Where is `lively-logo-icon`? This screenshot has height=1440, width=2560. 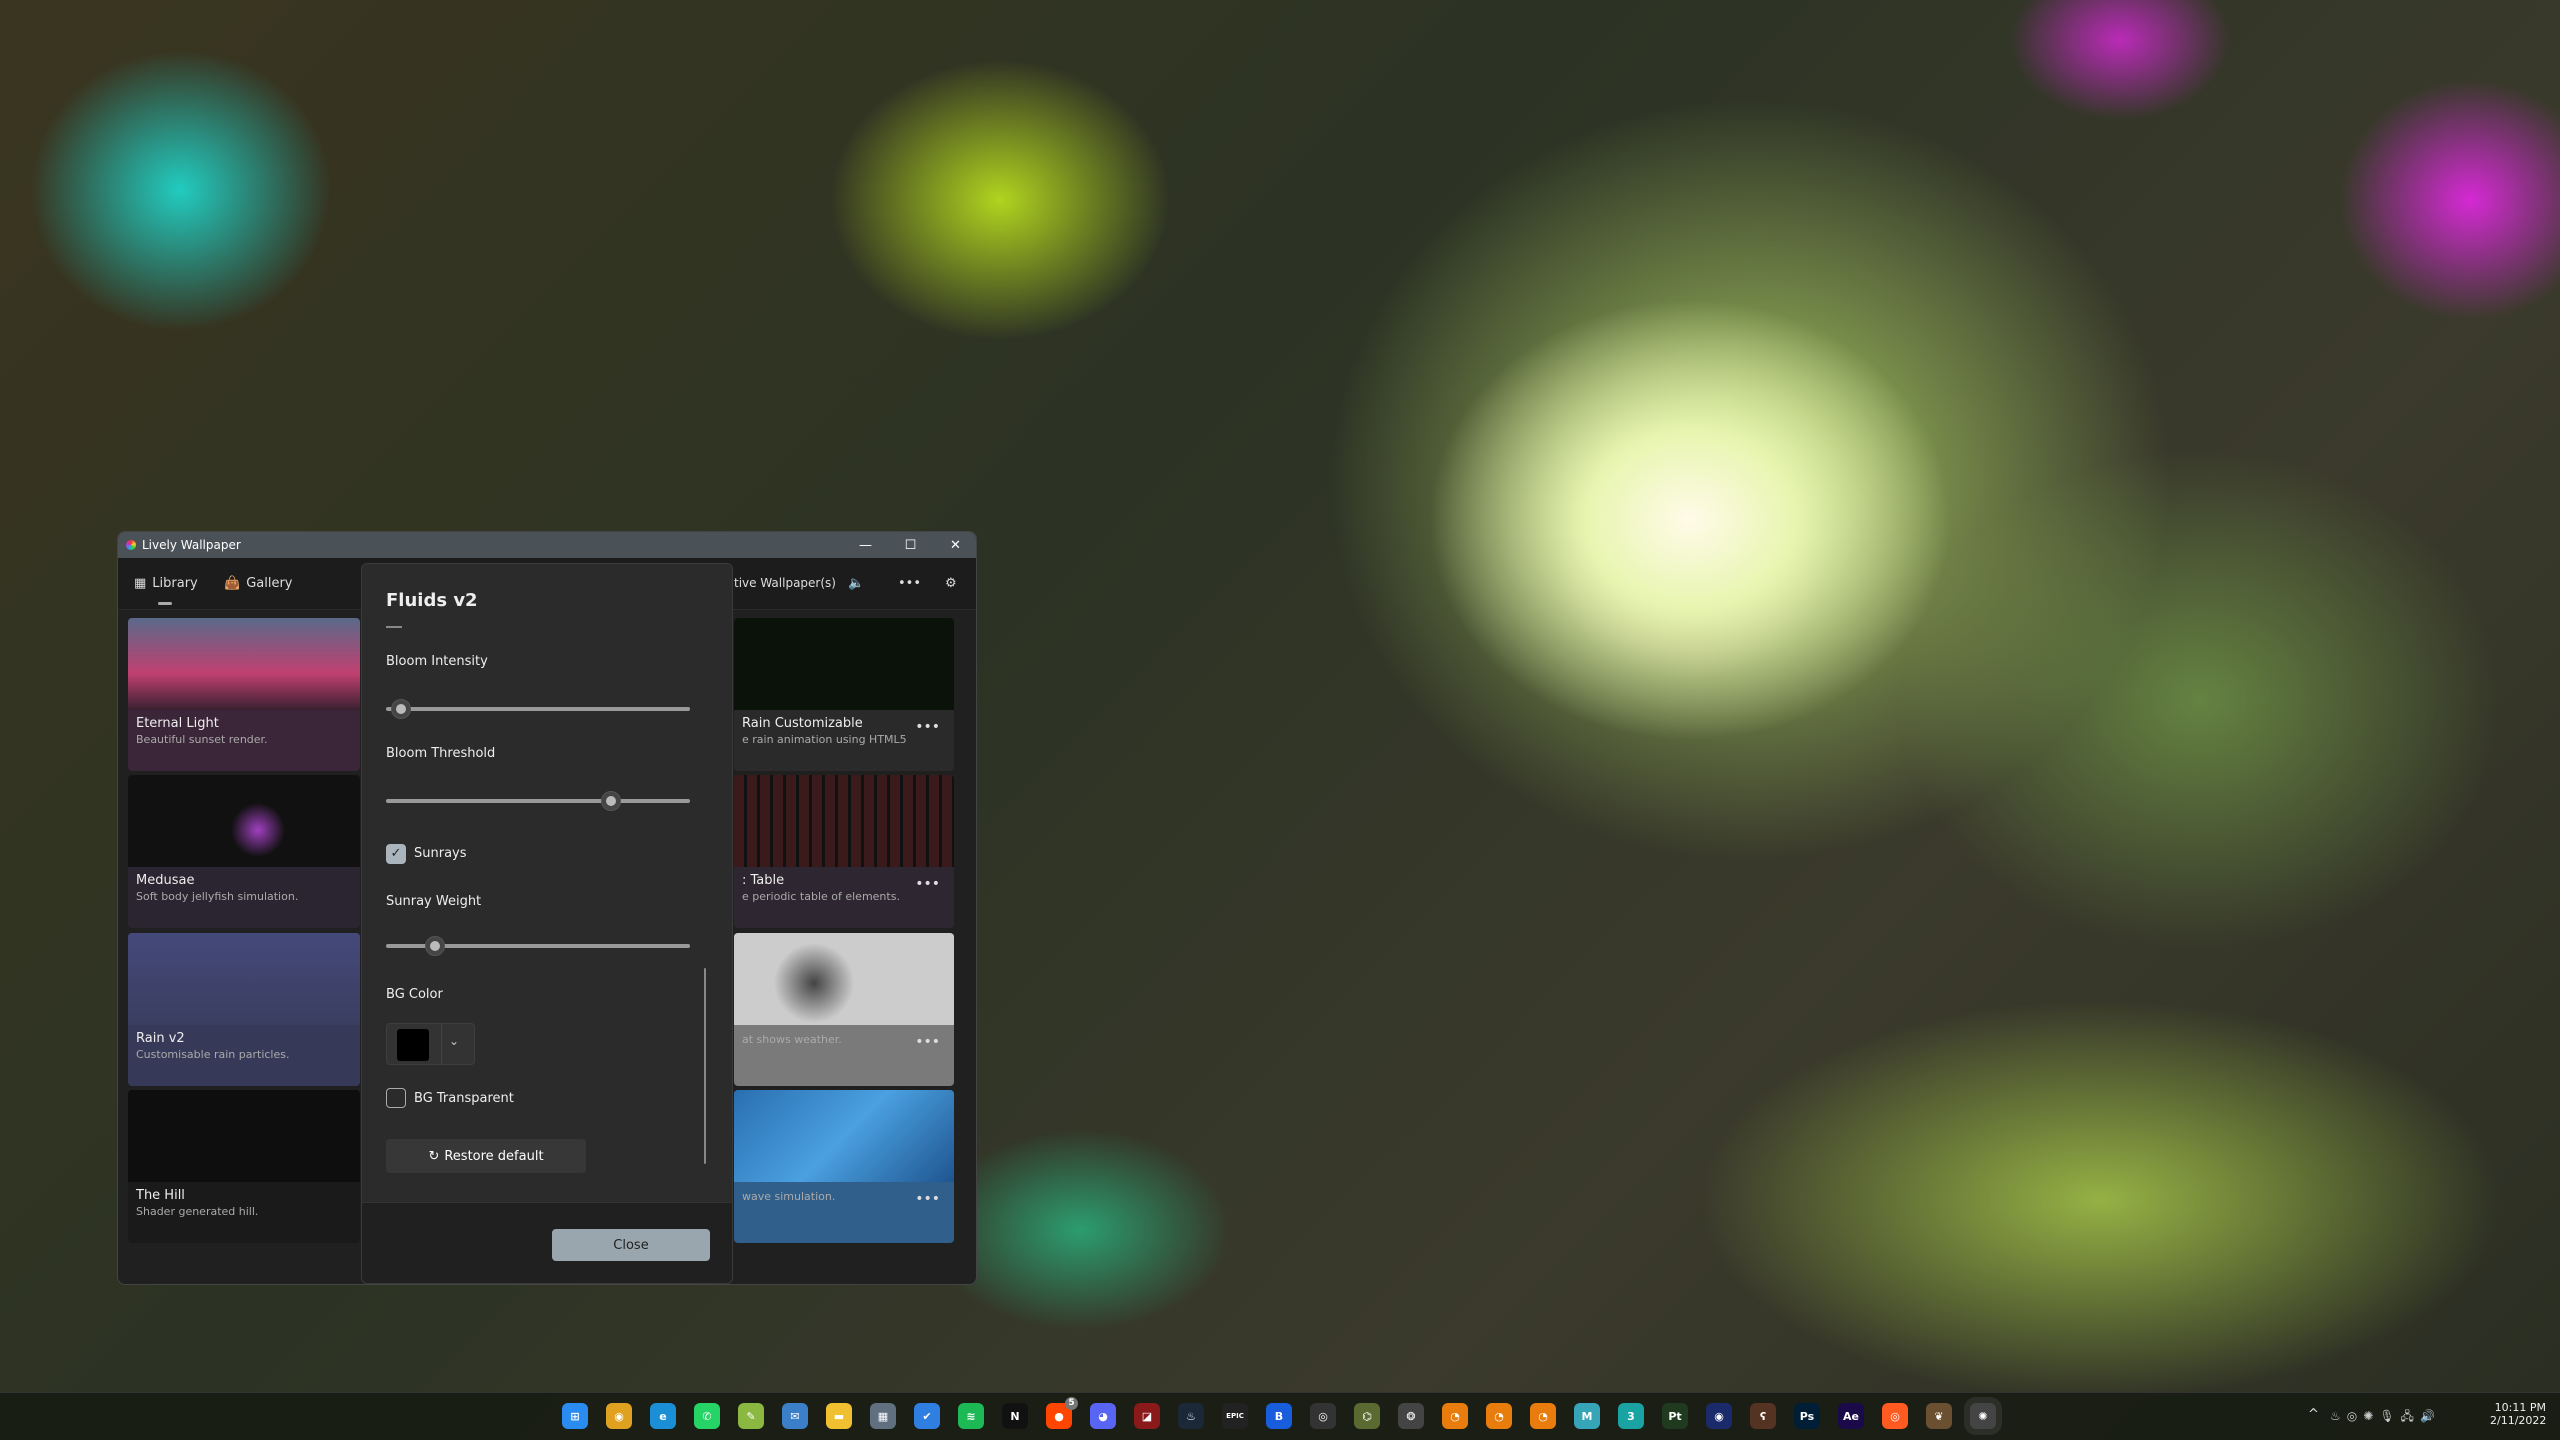 lively-logo-icon is located at coordinates (131, 545).